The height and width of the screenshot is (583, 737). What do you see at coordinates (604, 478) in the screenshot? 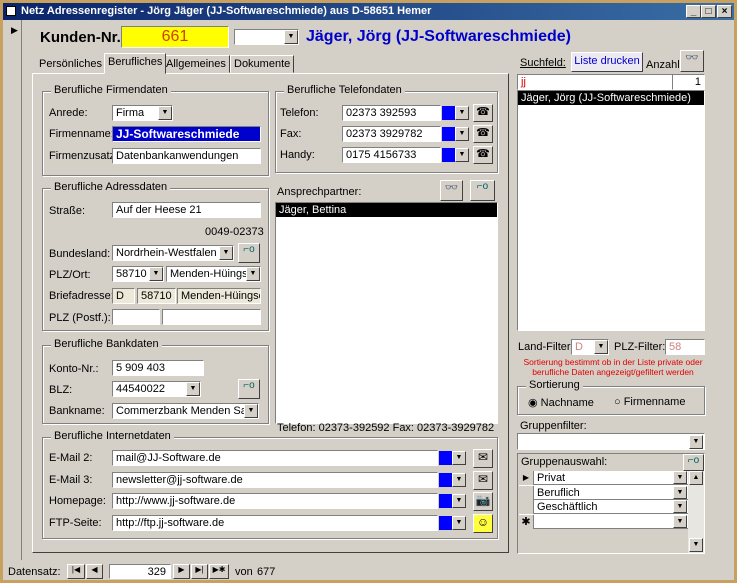
I see `group-row: ▶ Privat ▼` at bounding box center [604, 478].